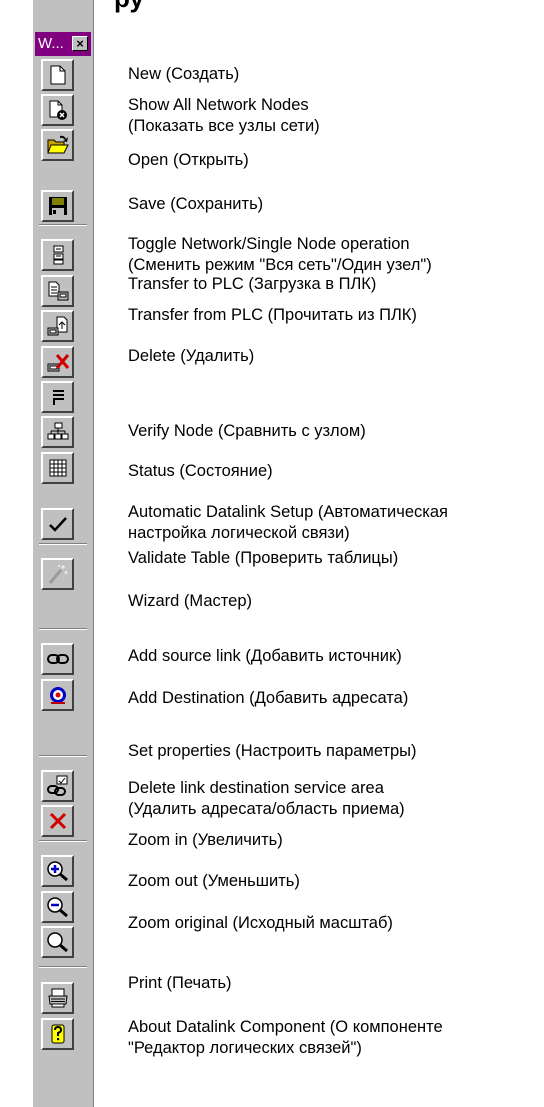  I want to click on print-button, so click(57, 998).